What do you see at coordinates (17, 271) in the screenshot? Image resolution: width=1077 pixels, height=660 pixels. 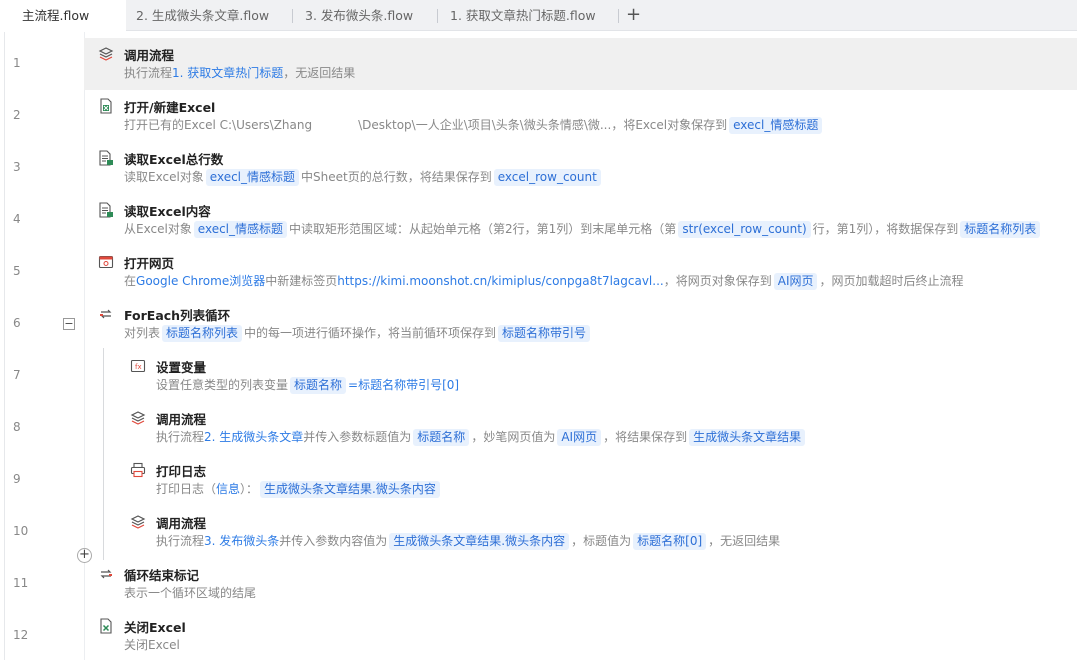 I see `line-number: 5` at bounding box center [17, 271].